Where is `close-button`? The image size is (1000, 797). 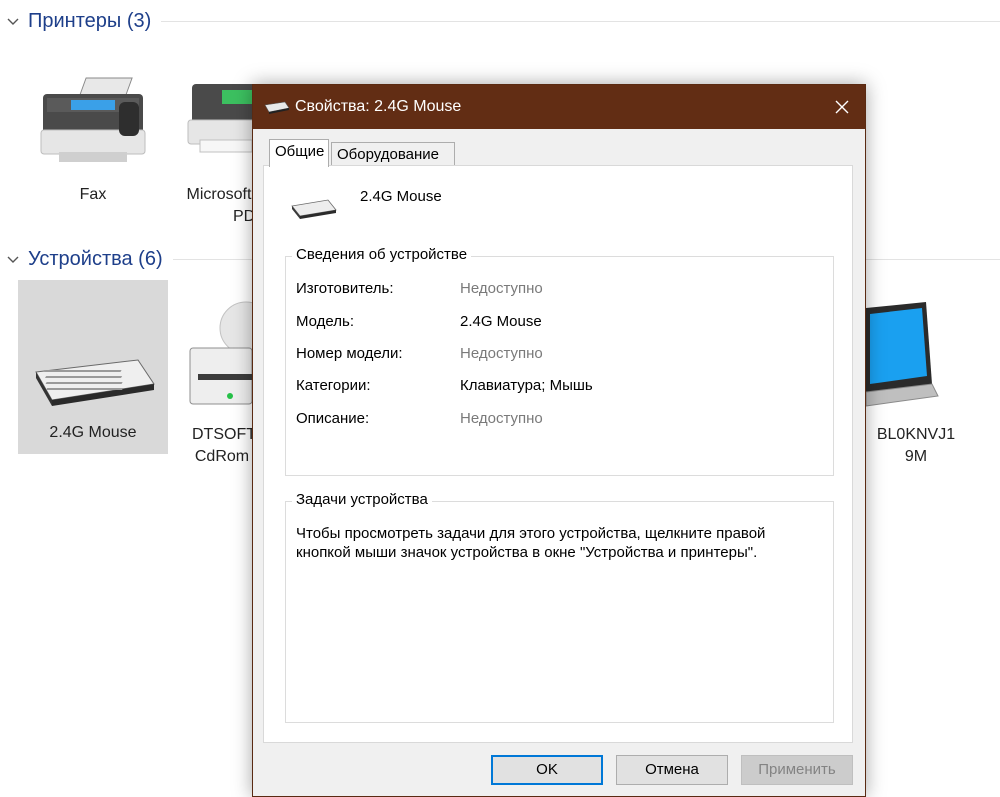
close-button is located at coordinates (842, 107).